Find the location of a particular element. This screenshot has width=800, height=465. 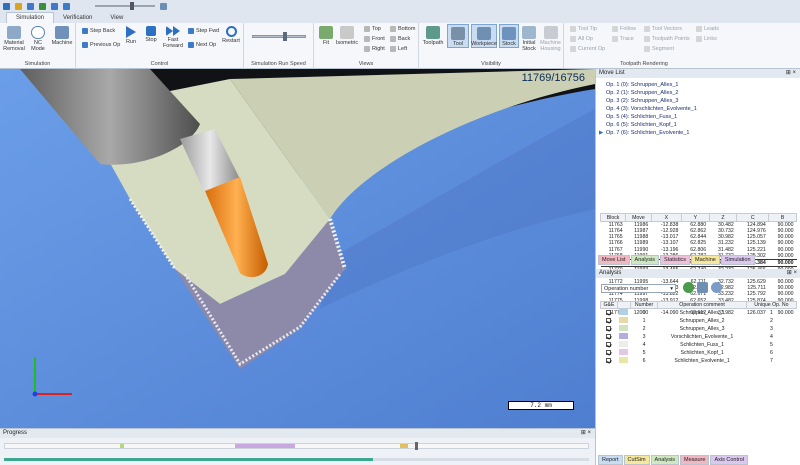

step-back-button: Step Back is located at coordinates (98, 31).